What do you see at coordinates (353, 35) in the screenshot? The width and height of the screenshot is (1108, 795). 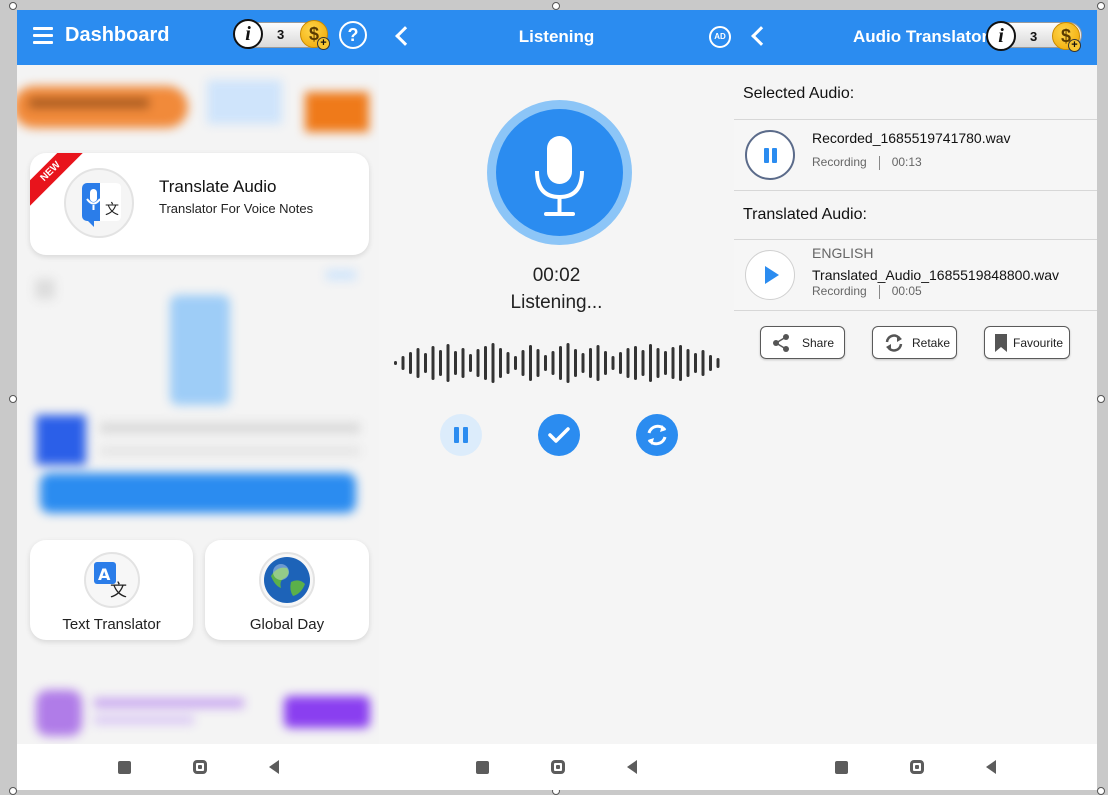 I see `help-icon: ?` at bounding box center [353, 35].